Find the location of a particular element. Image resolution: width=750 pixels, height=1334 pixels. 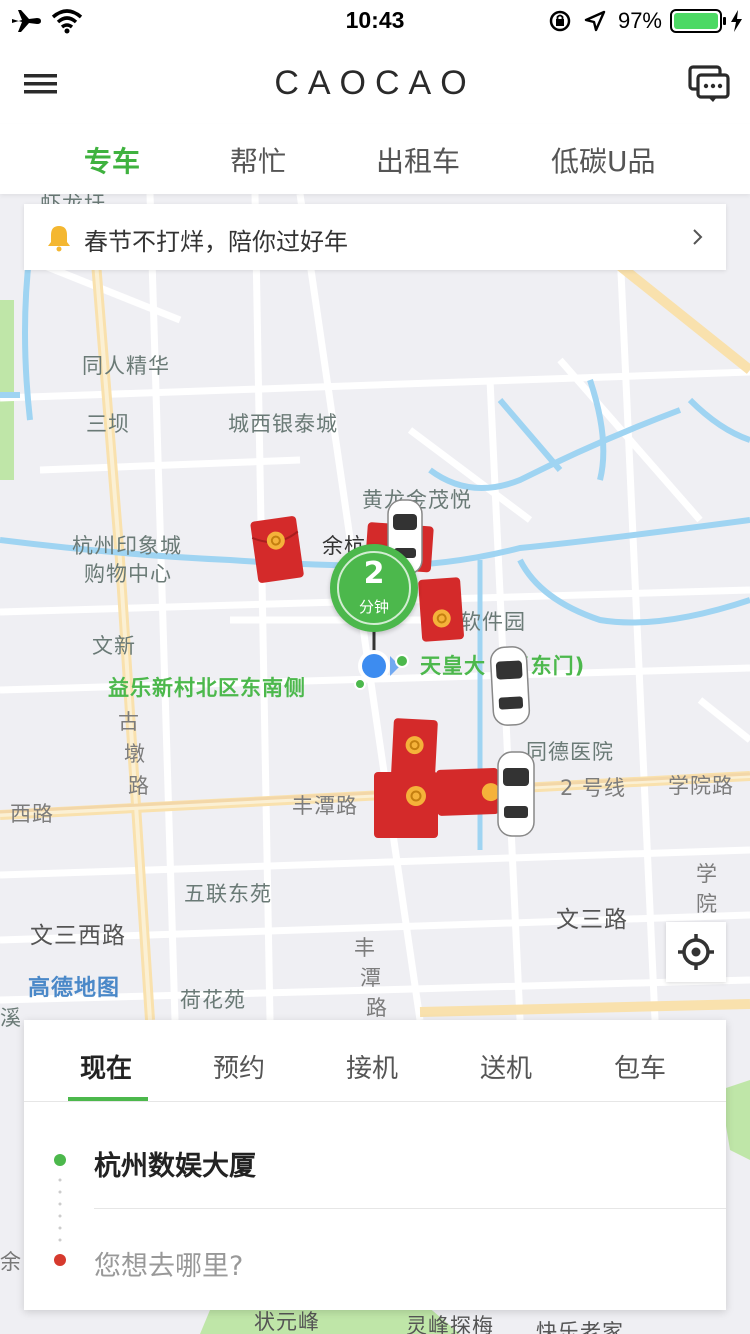

location-arrow-icon is located at coordinates (595, 21).